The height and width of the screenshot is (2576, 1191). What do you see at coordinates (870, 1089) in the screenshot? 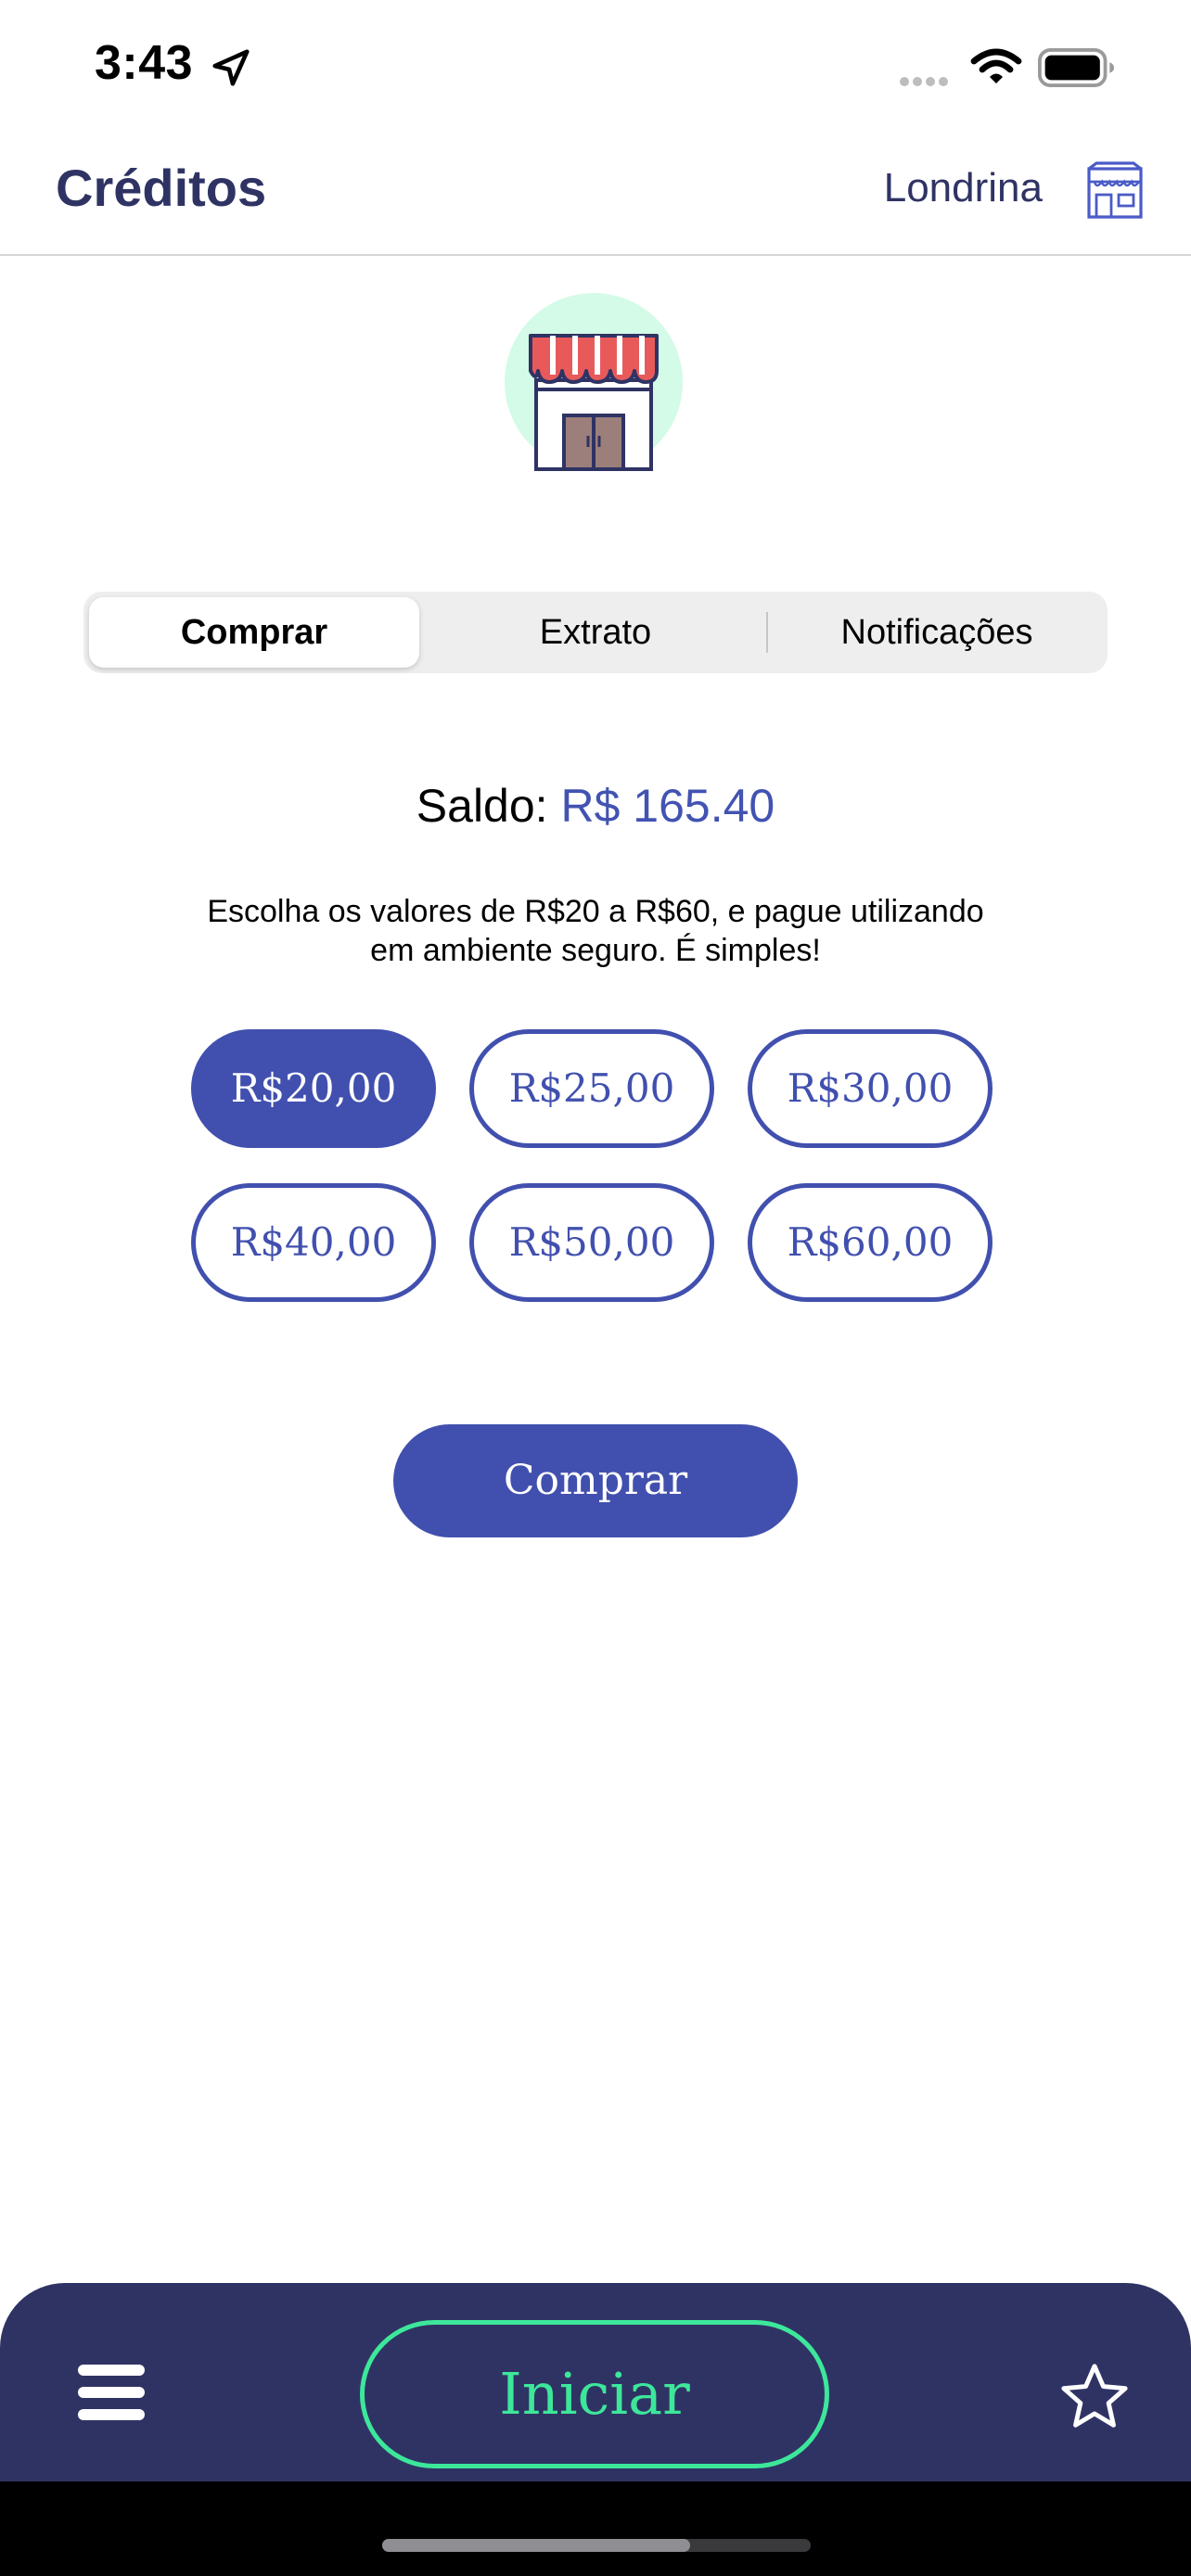
I see `amount-button-30: R$30,00` at bounding box center [870, 1089].